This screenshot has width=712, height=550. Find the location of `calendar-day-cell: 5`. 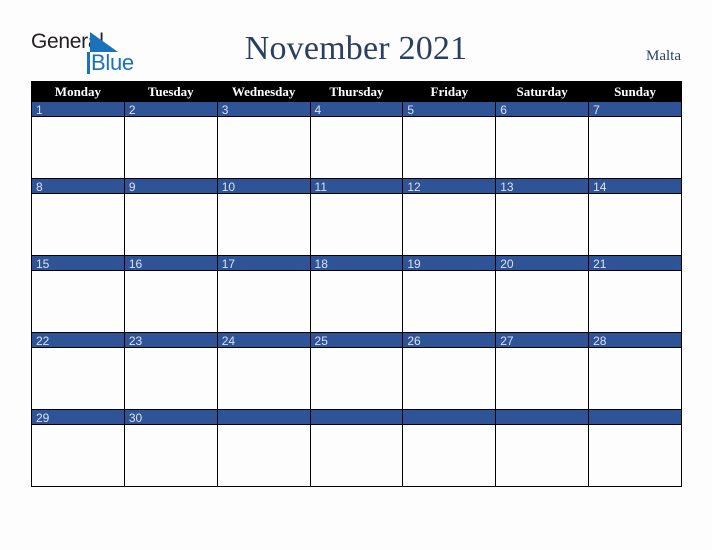

calendar-day-cell: 5 is located at coordinates (449, 140).